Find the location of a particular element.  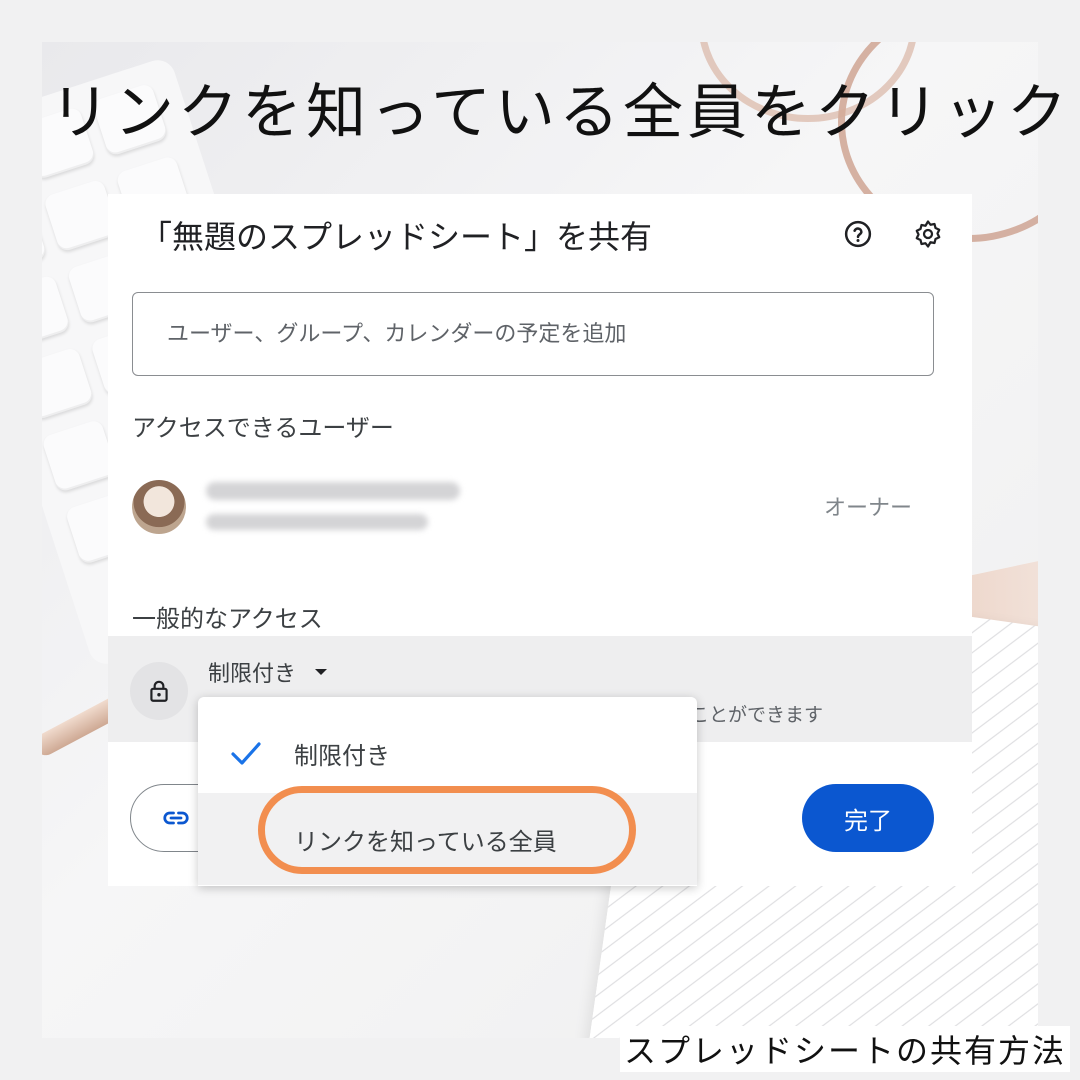

lock-badge is located at coordinates (159, 691).